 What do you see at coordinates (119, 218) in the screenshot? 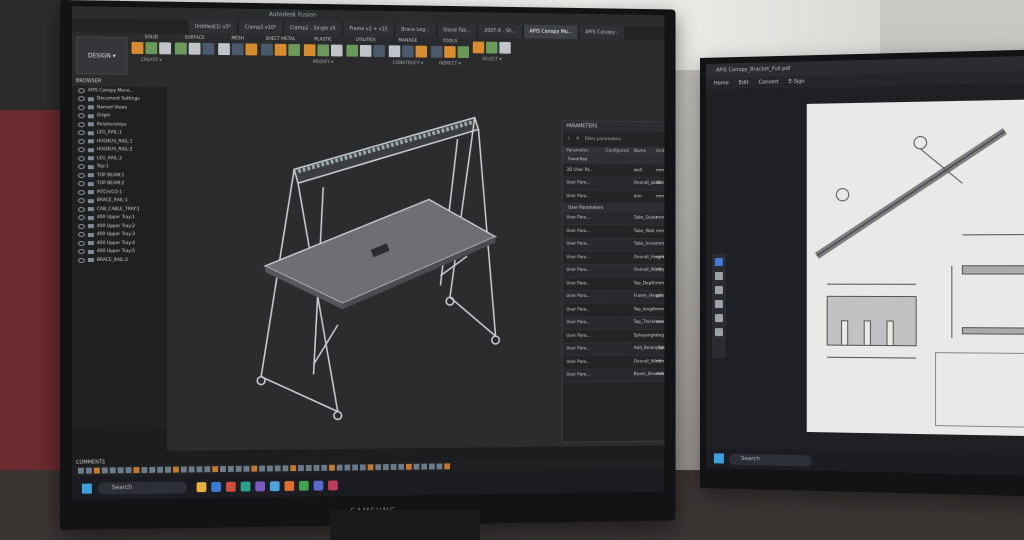
I see `browser-item: 400 Upper Tray:1` at bounding box center [119, 218].